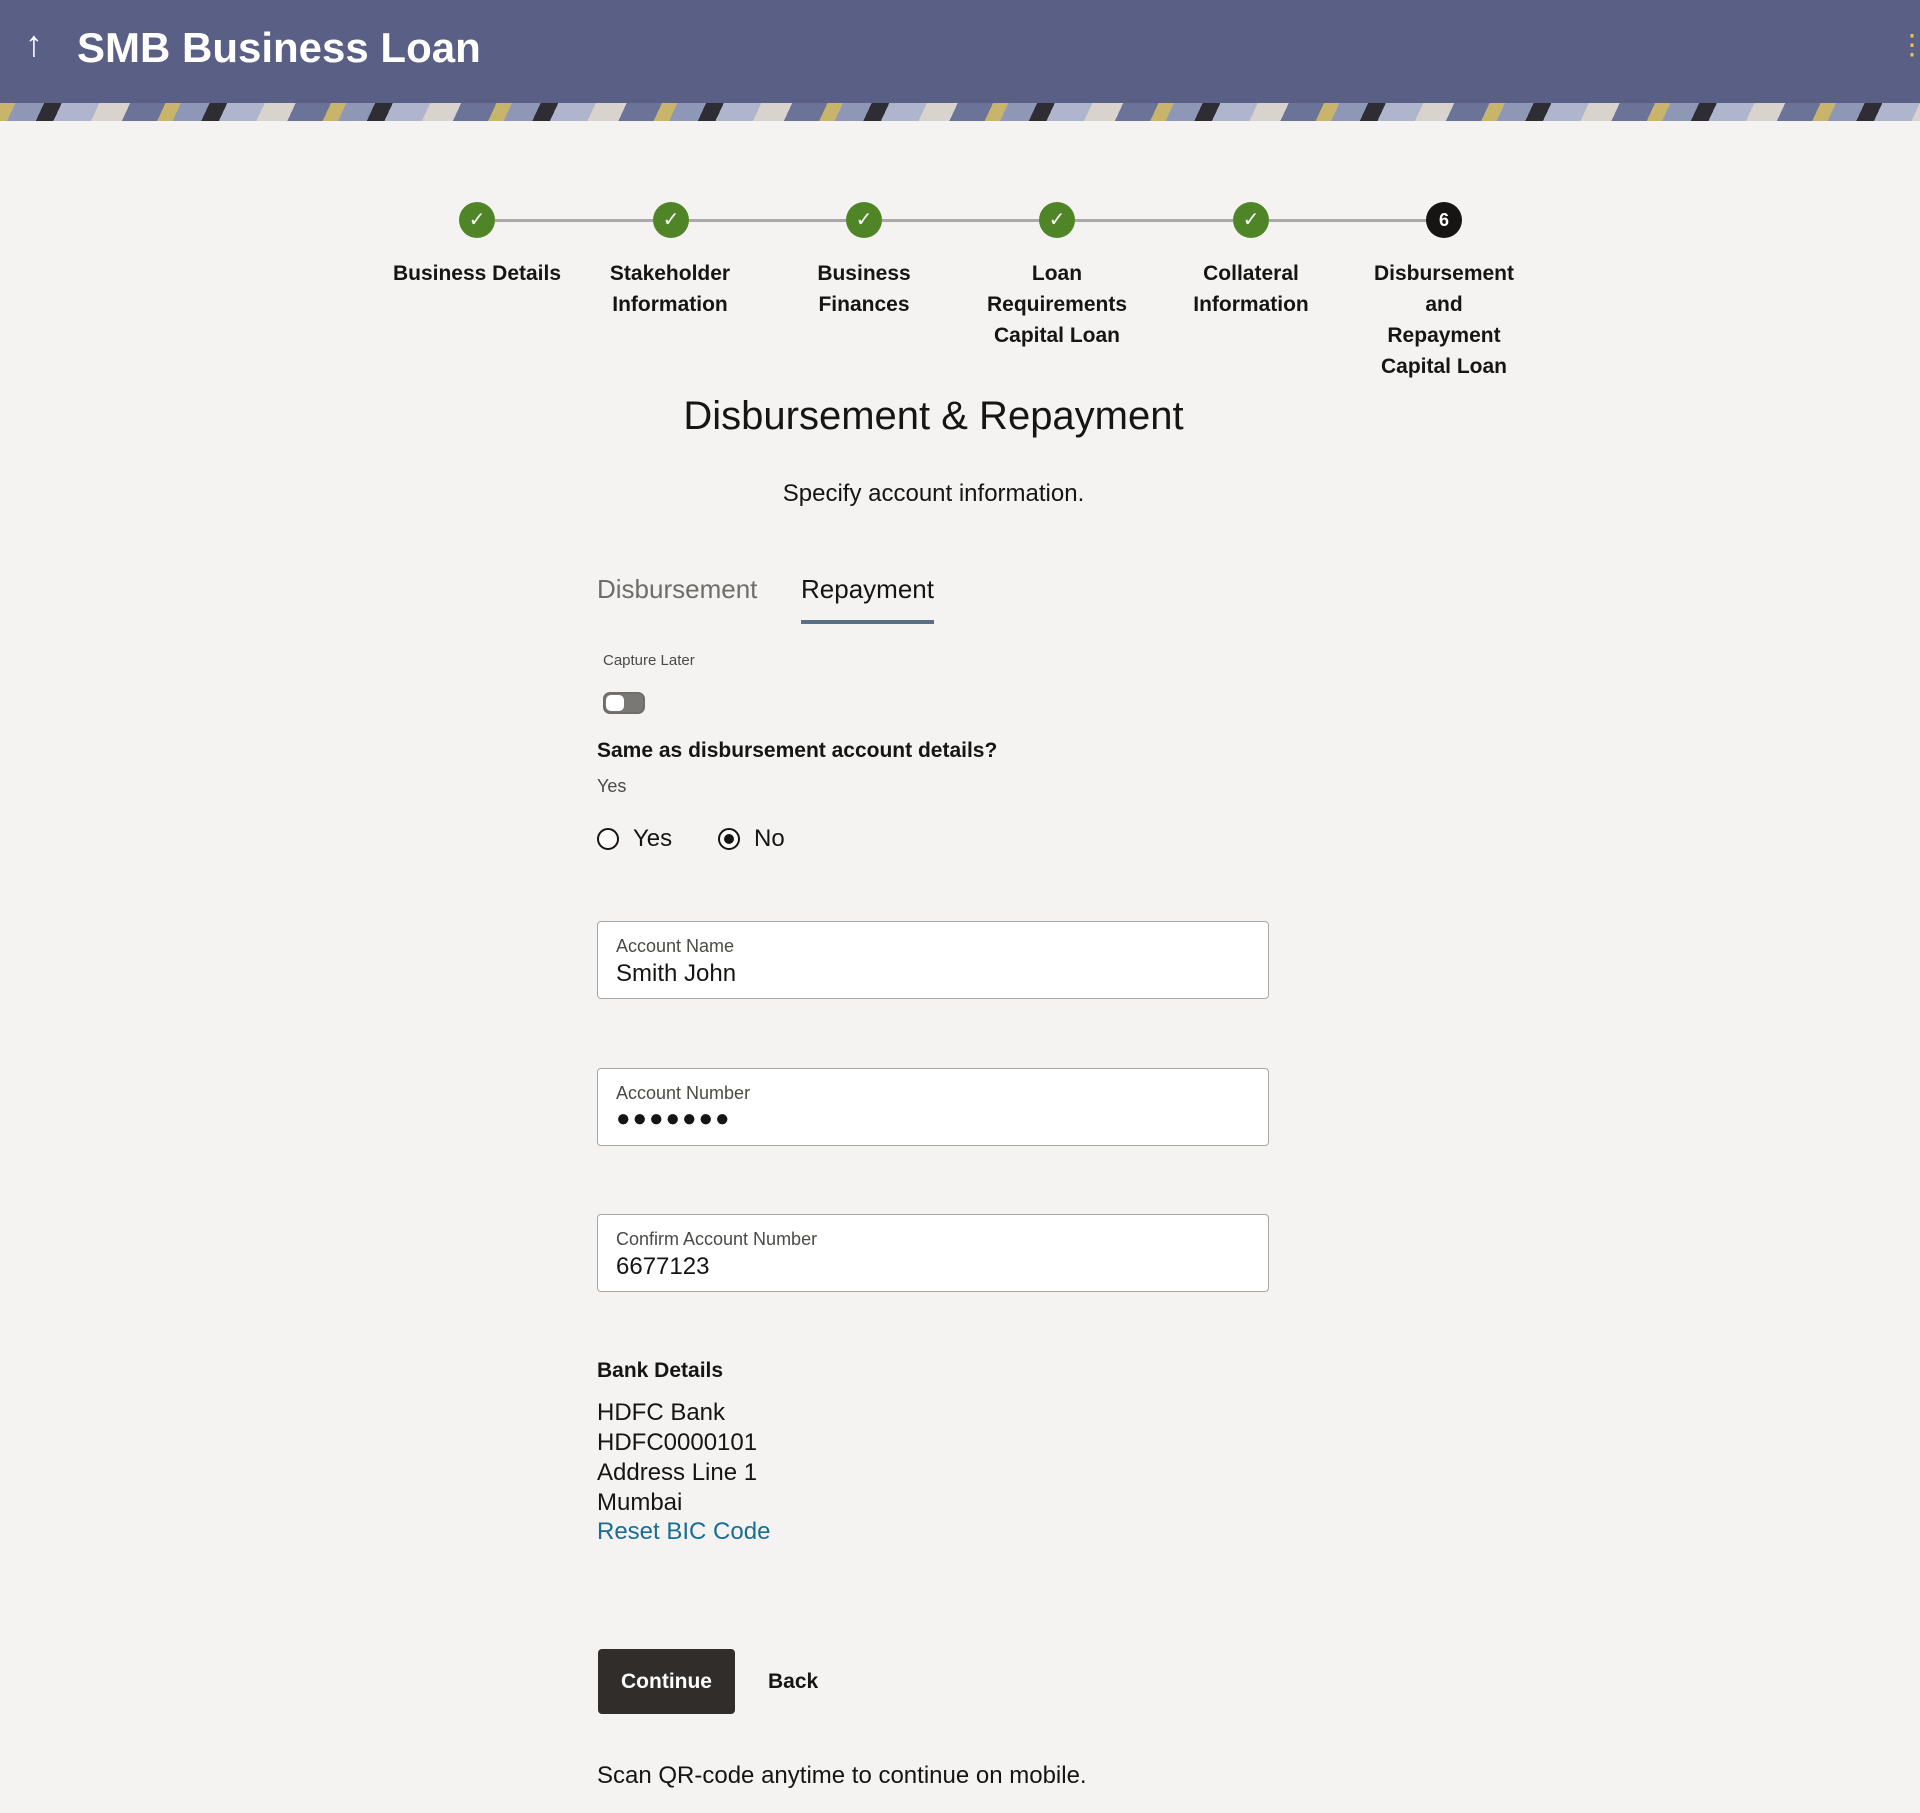  Describe the element at coordinates (608, 839) in the screenshot. I see `radio-unchecked-icon` at that location.